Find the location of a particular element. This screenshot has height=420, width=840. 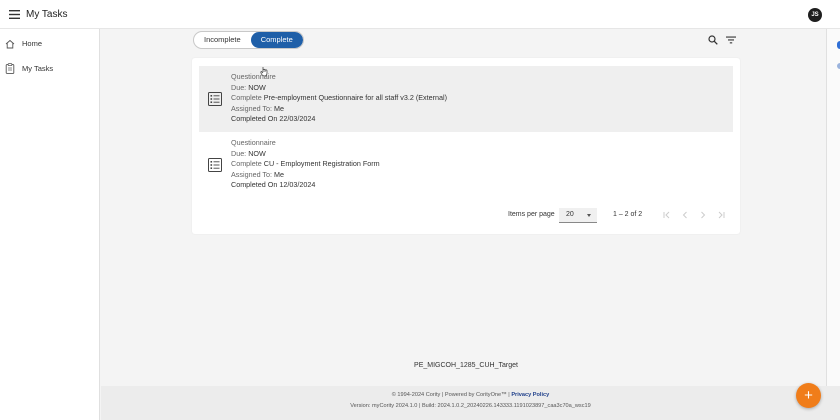

first-page-icon is located at coordinates (666, 215).